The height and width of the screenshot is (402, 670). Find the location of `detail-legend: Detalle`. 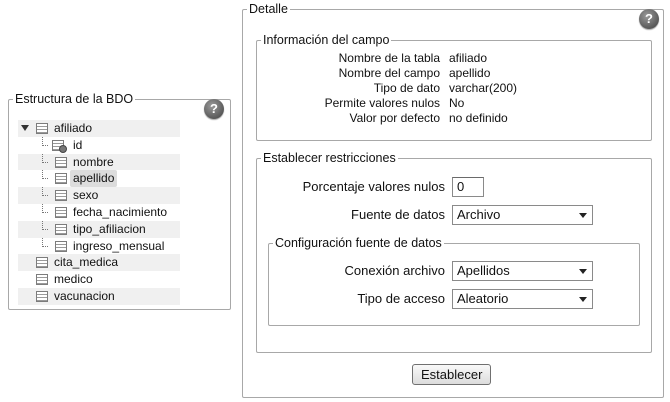

detail-legend: Detalle is located at coordinates (268, 9).